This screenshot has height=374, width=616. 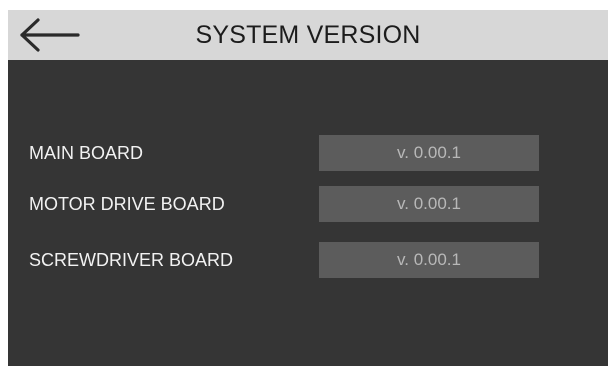 I want to click on screwdriver-board-version-field: v. 0.00.1, so click(x=429, y=260).